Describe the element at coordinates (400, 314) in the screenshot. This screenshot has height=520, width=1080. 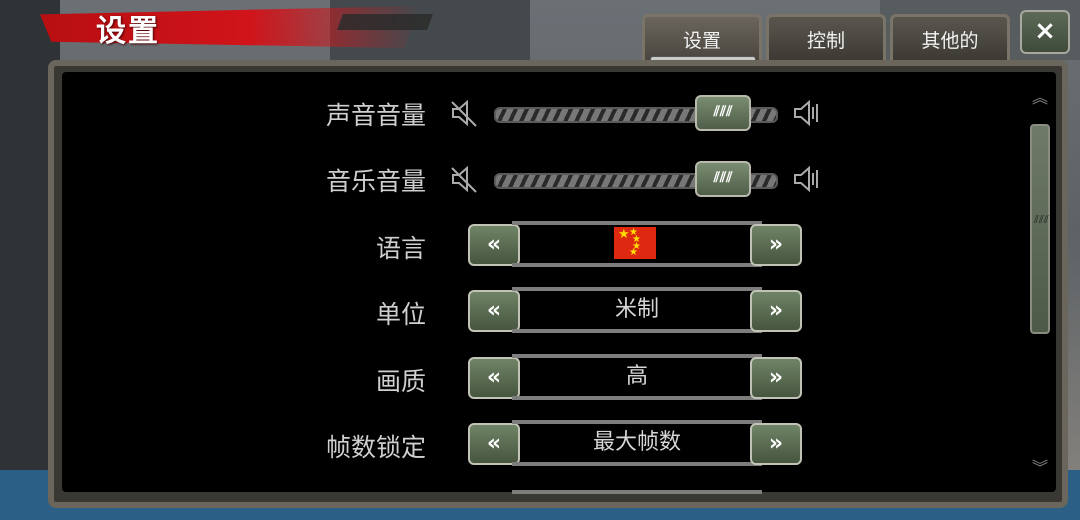
I see `units-label: 单位` at that location.